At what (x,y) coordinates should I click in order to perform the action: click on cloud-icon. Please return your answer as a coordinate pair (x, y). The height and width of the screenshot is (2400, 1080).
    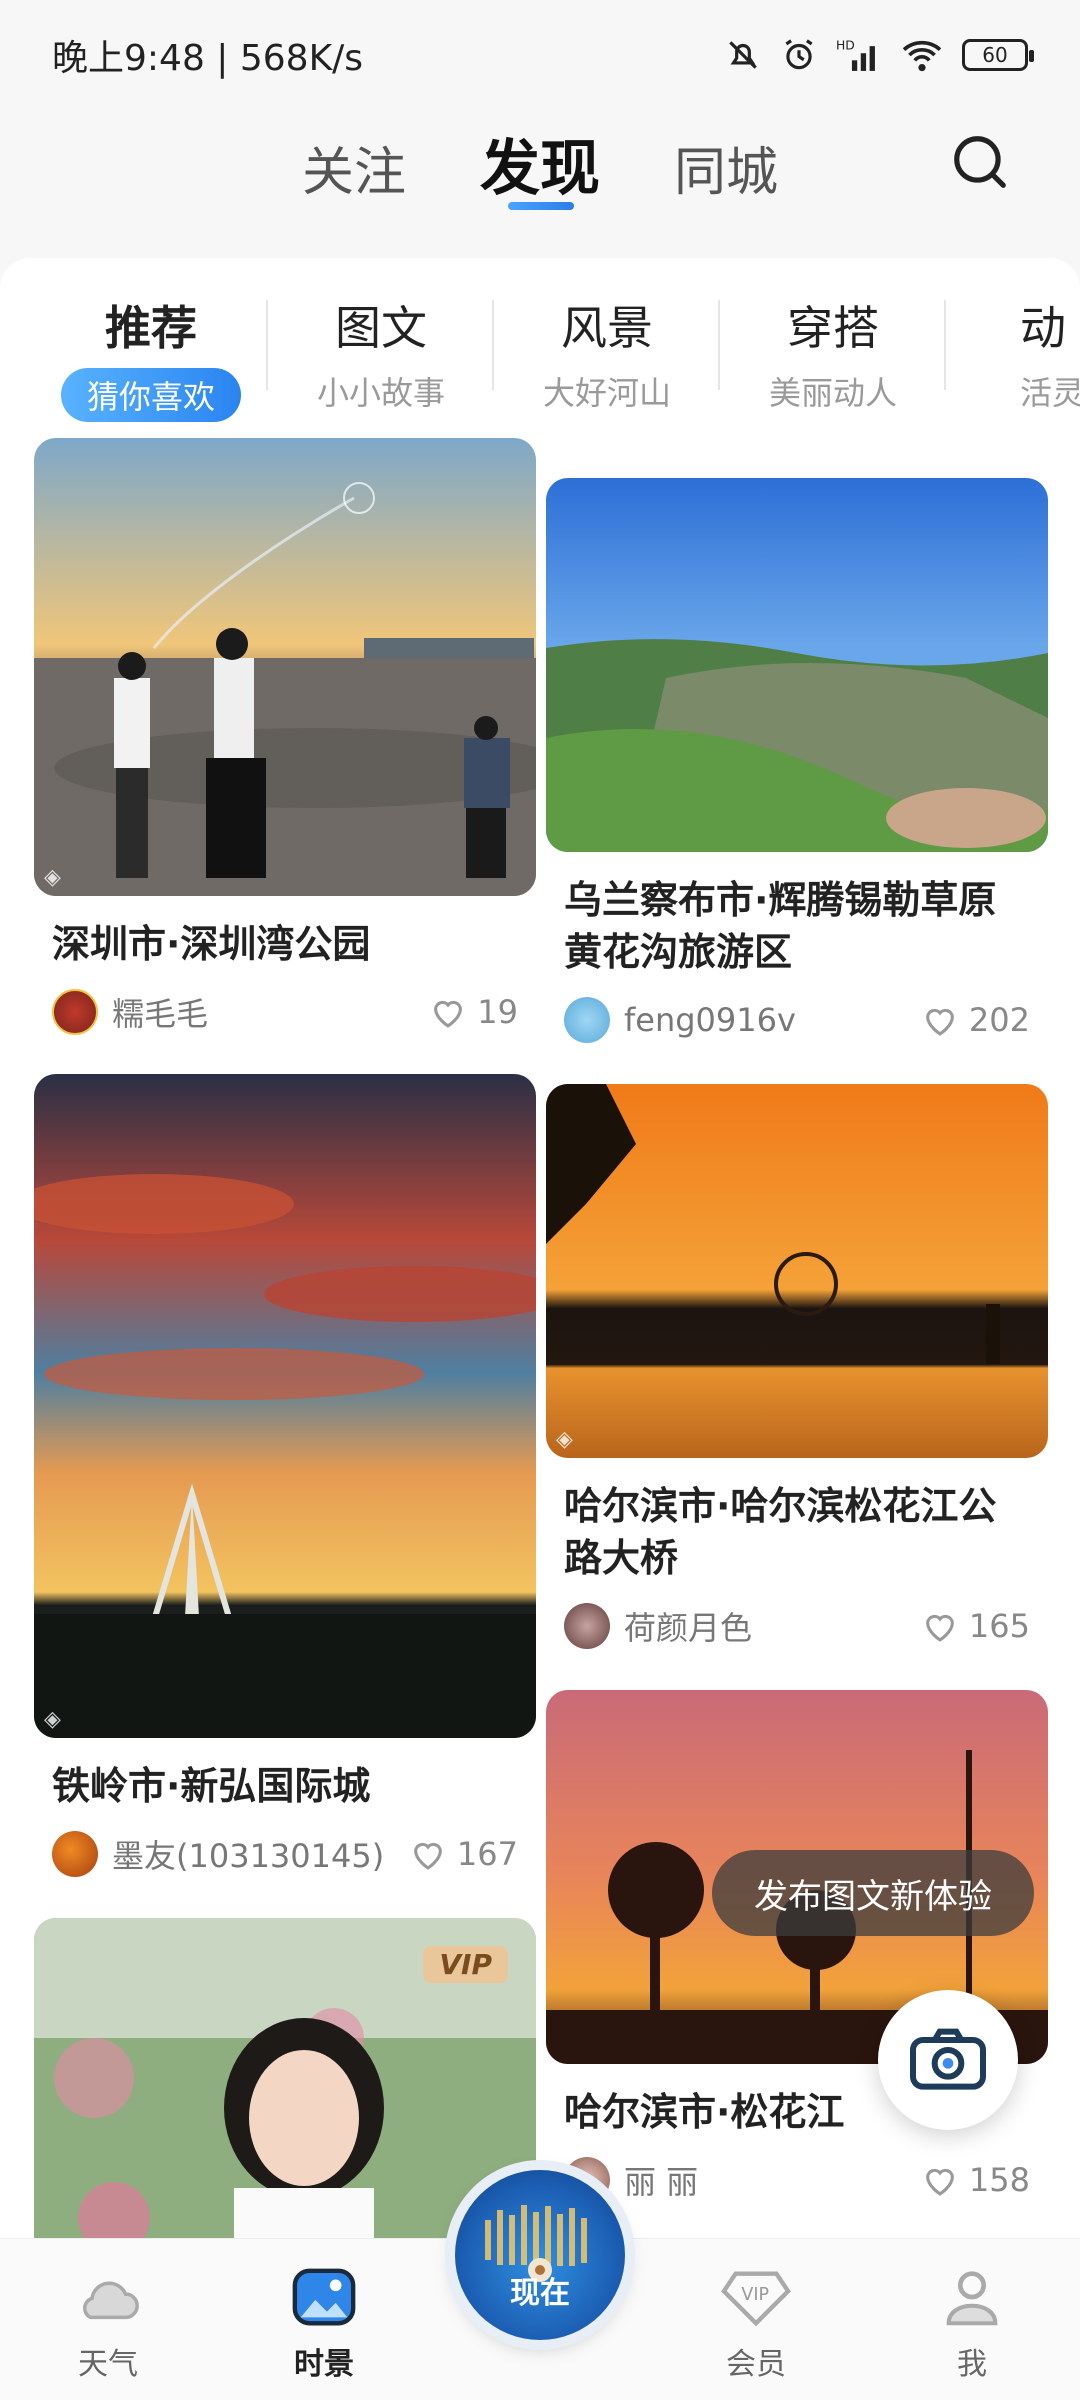
    Looking at the image, I should click on (111, 2300).